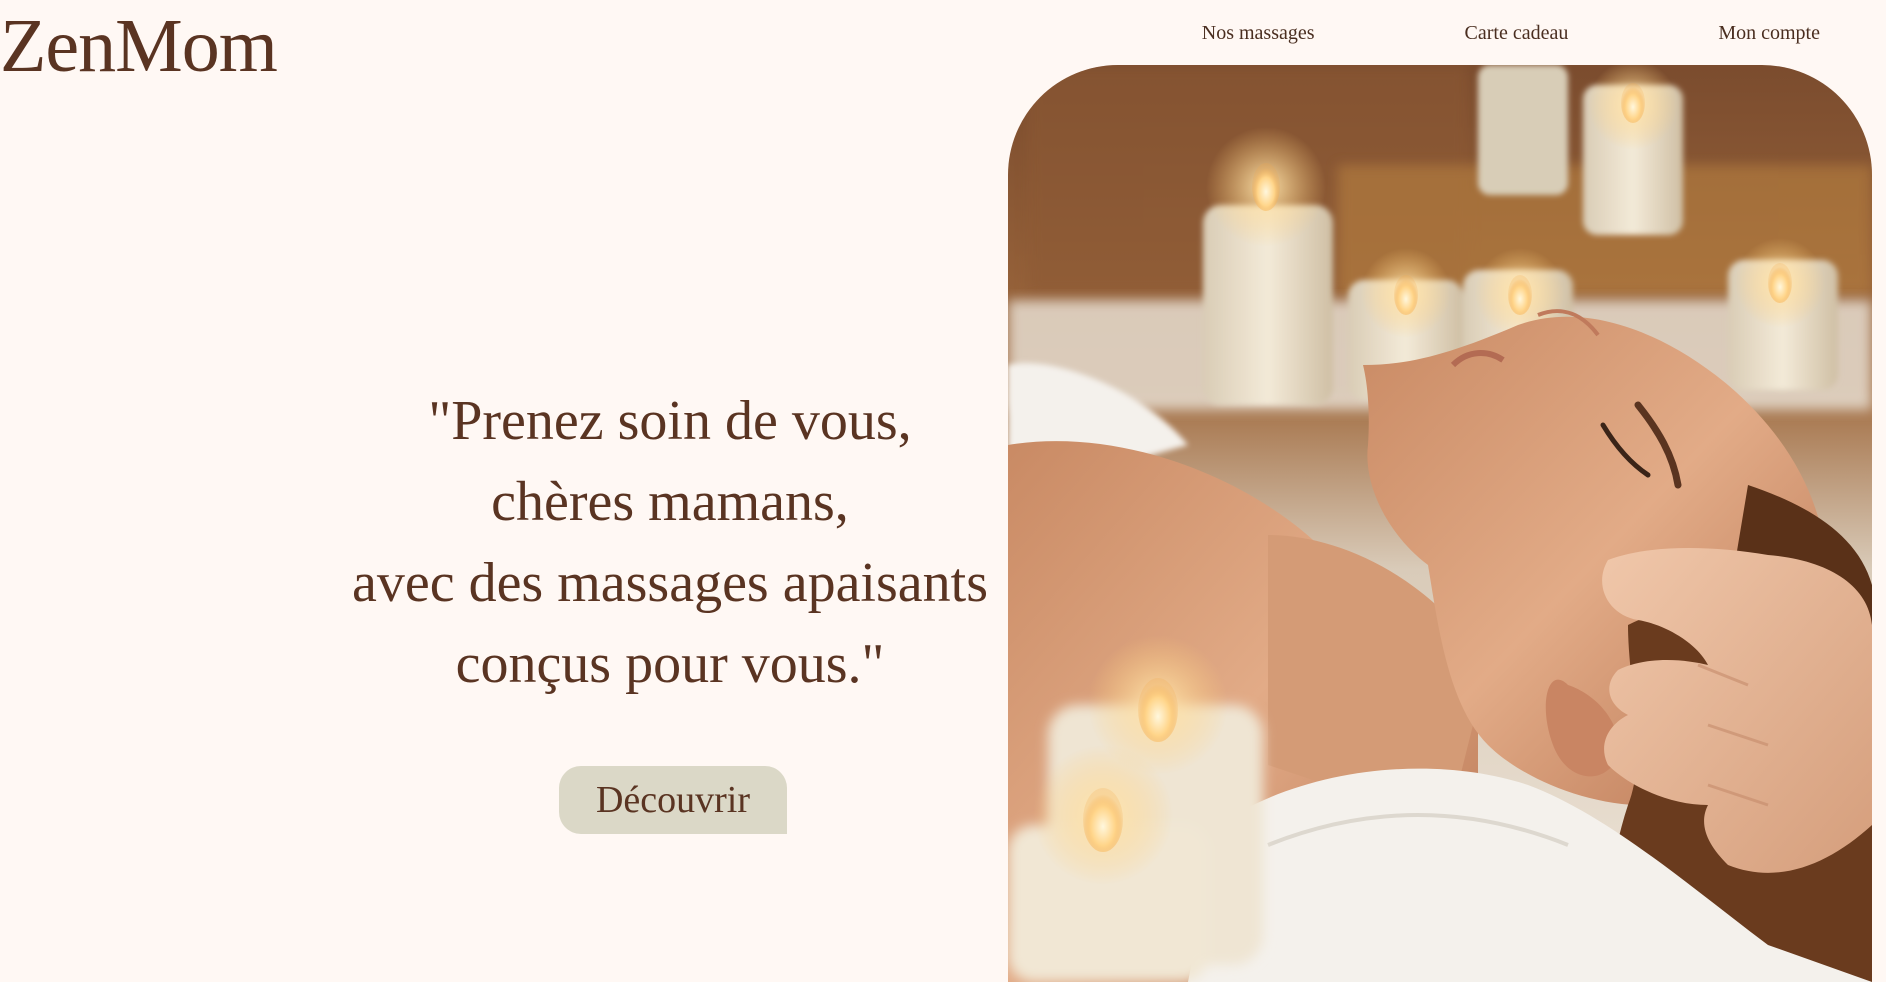  I want to click on nav-link-mon-compte: Mon compte, so click(1769, 33).